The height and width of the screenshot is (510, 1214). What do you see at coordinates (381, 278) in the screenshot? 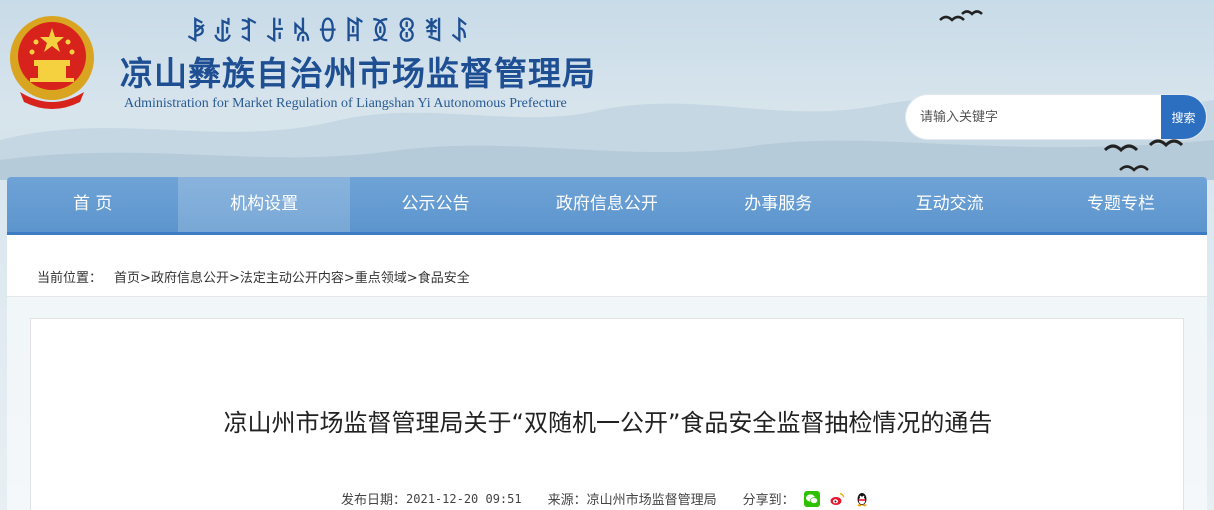
I see `breadcrumb-link-key-areas: 重点领域` at bounding box center [381, 278].